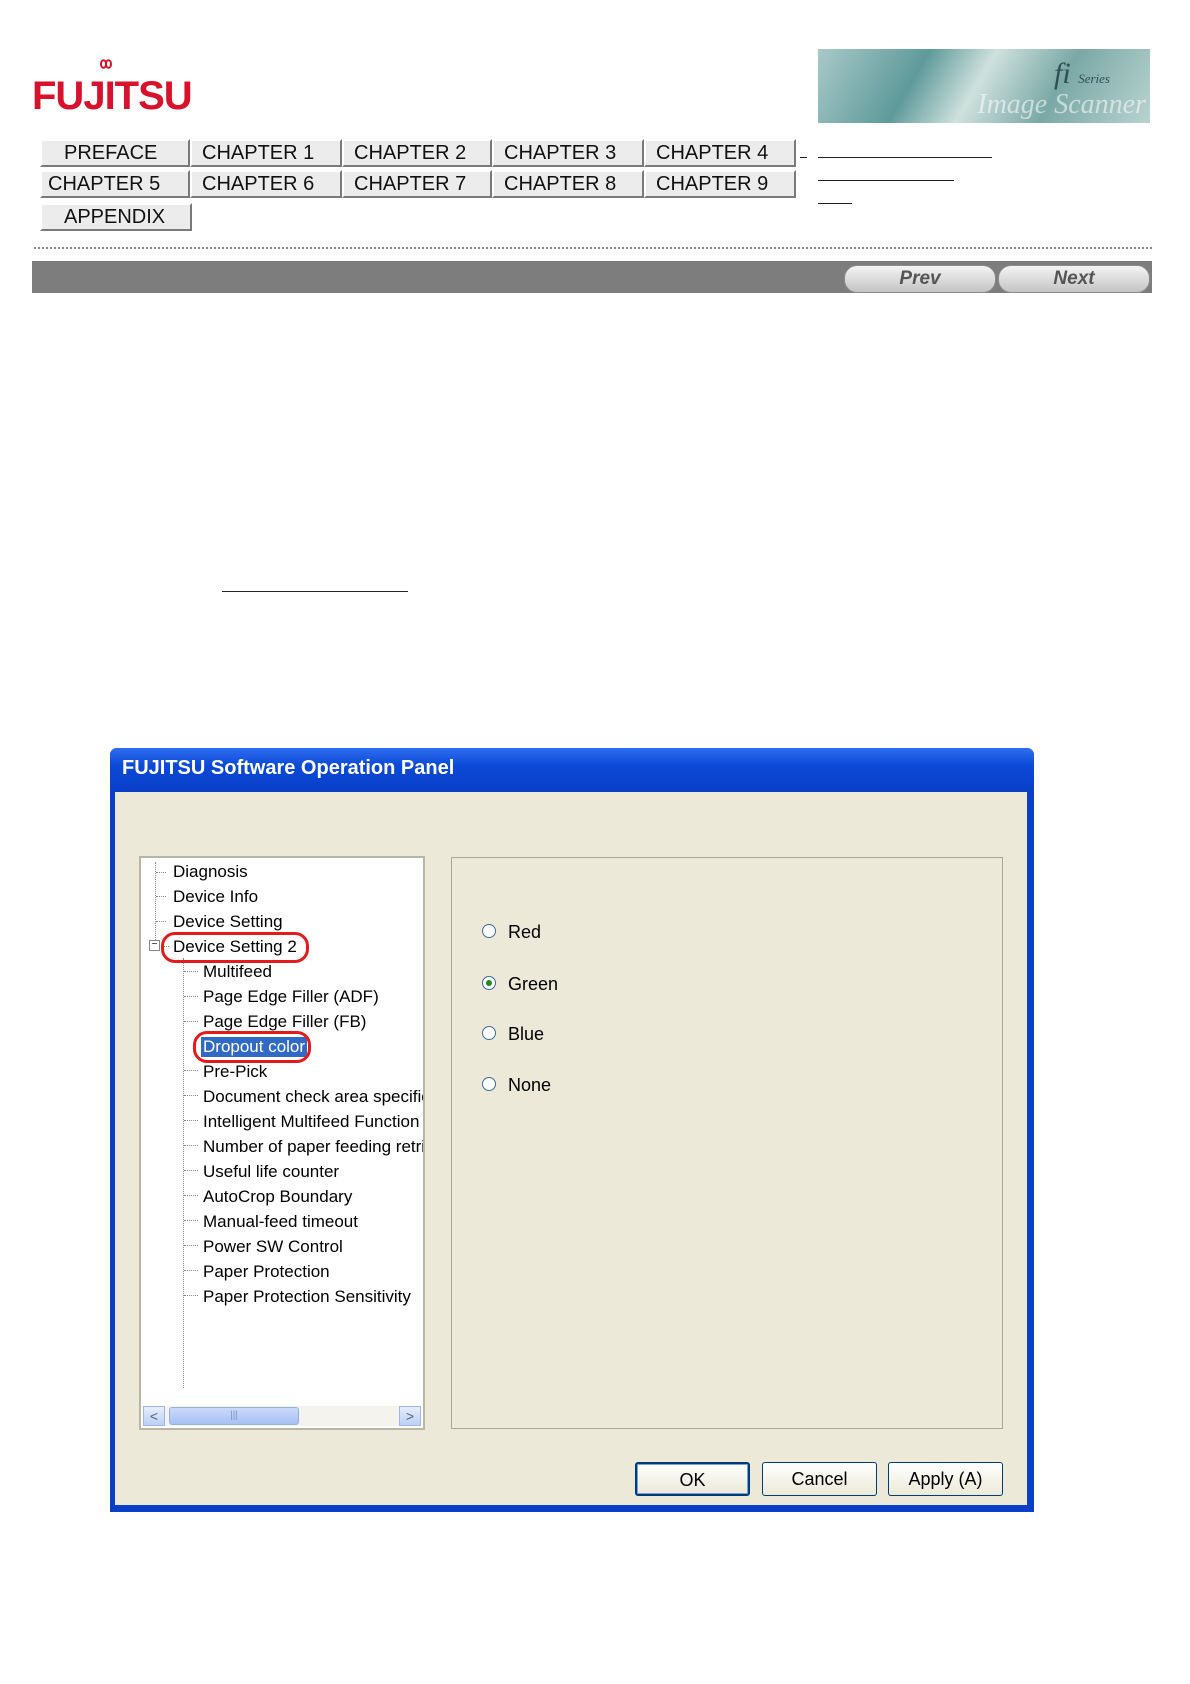  Describe the element at coordinates (489, 1084) in the screenshot. I see `radio-none-icon` at that location.